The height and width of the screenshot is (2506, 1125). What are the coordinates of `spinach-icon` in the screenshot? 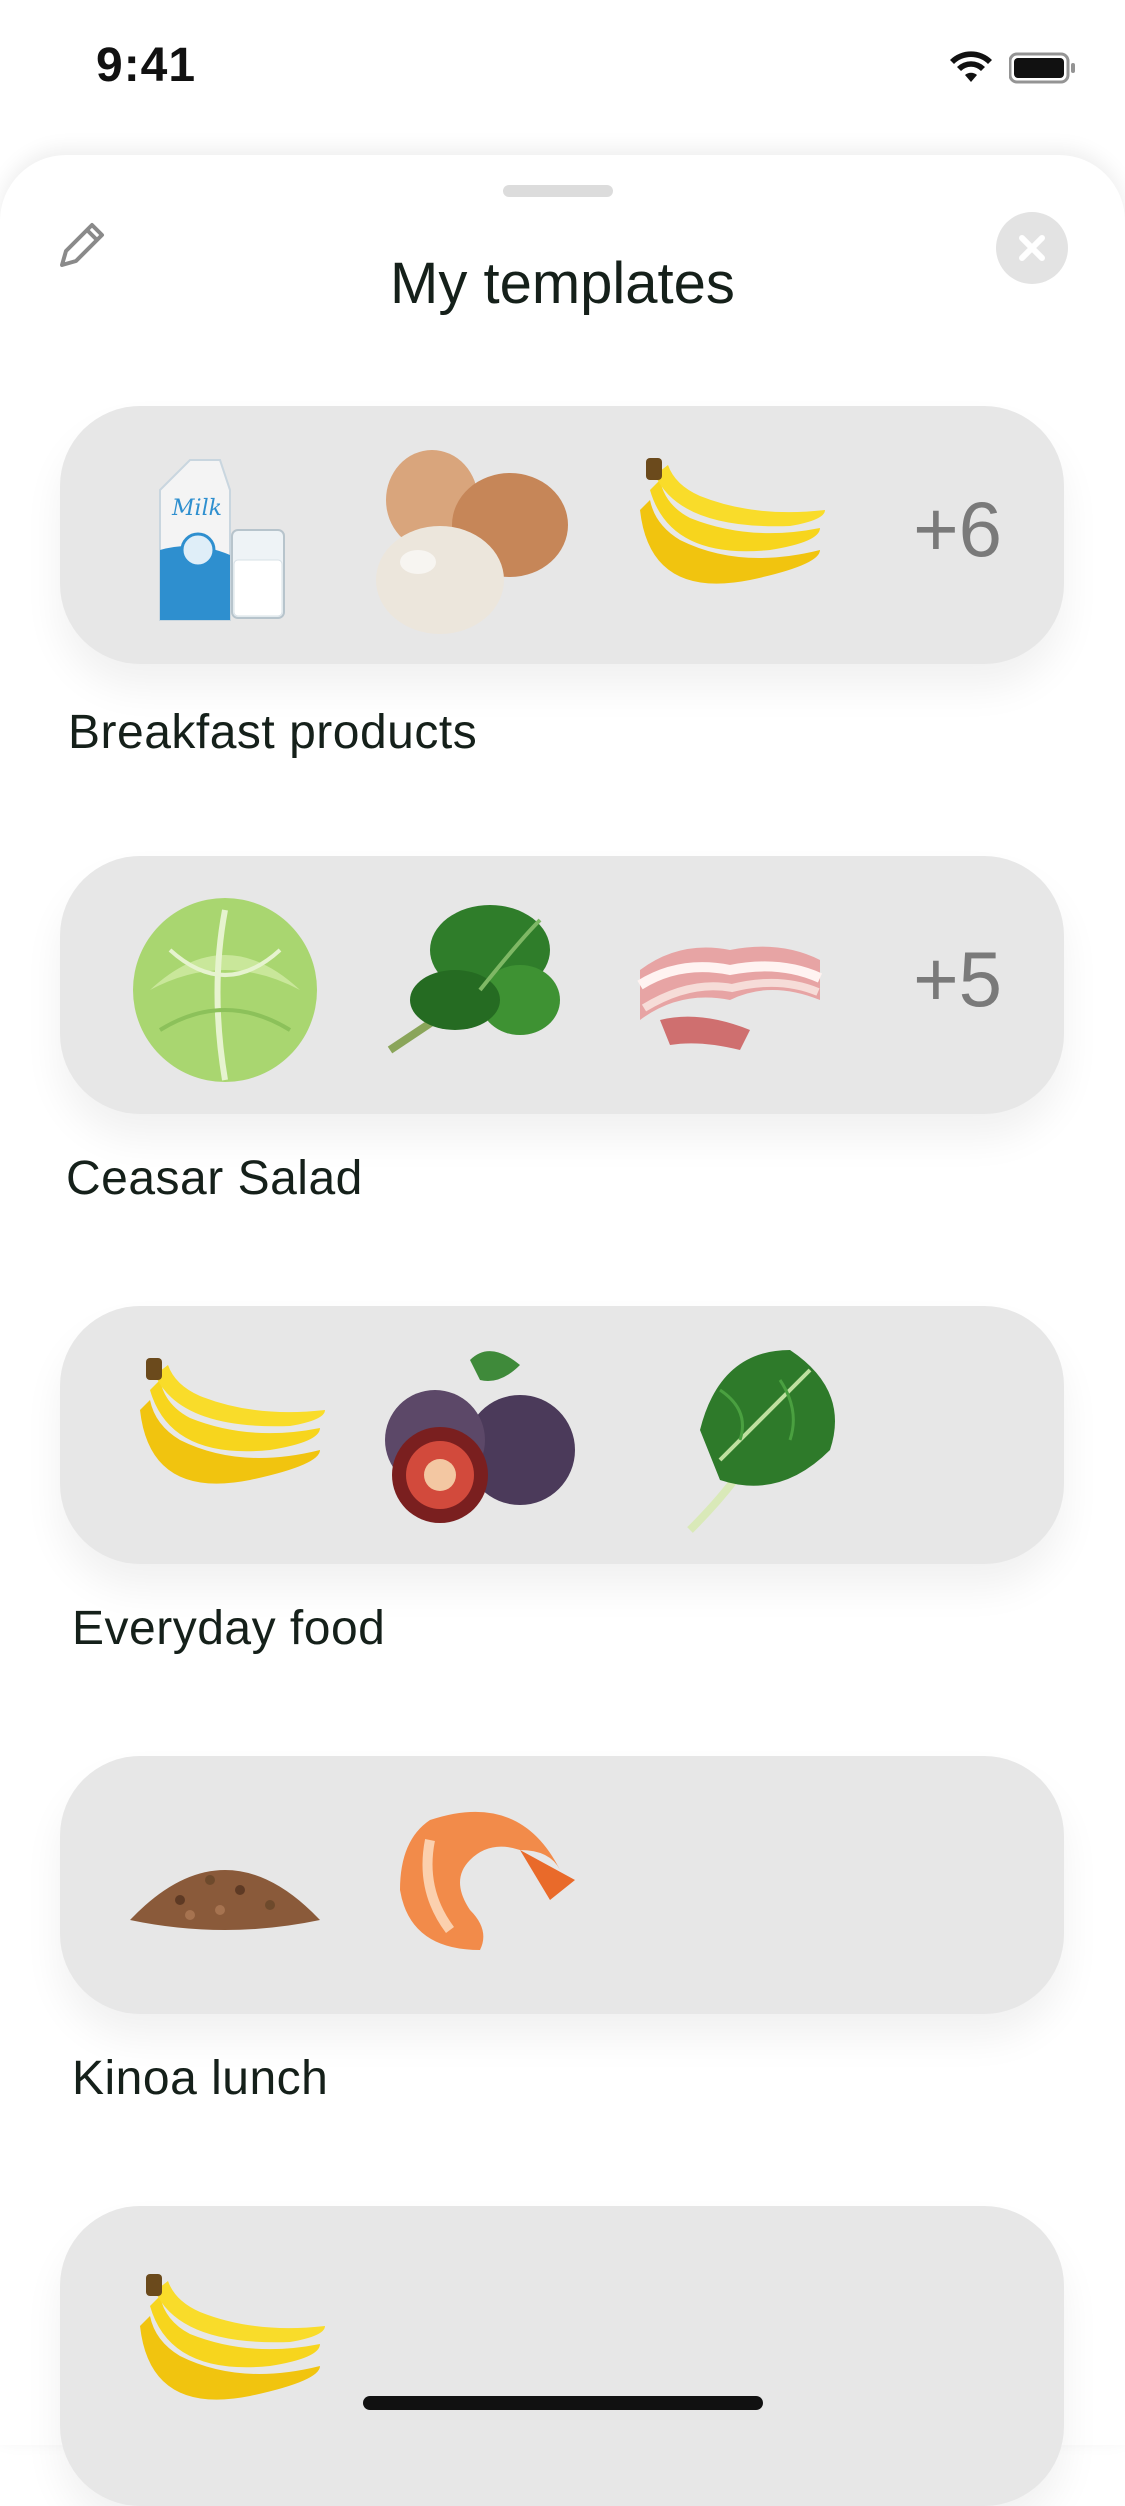 It's located at (473, 979).